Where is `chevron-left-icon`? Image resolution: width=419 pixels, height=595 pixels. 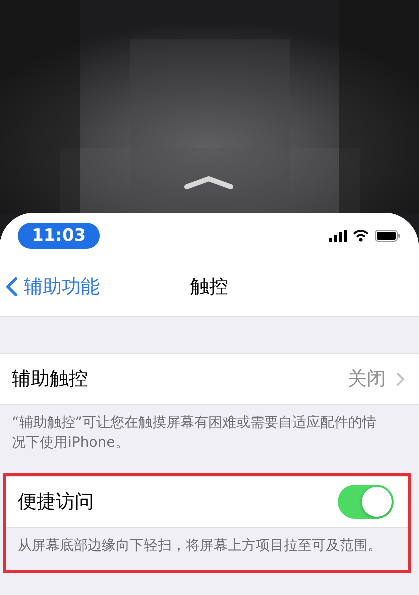 chevron-left-icon is located at coordinates (12, 287).